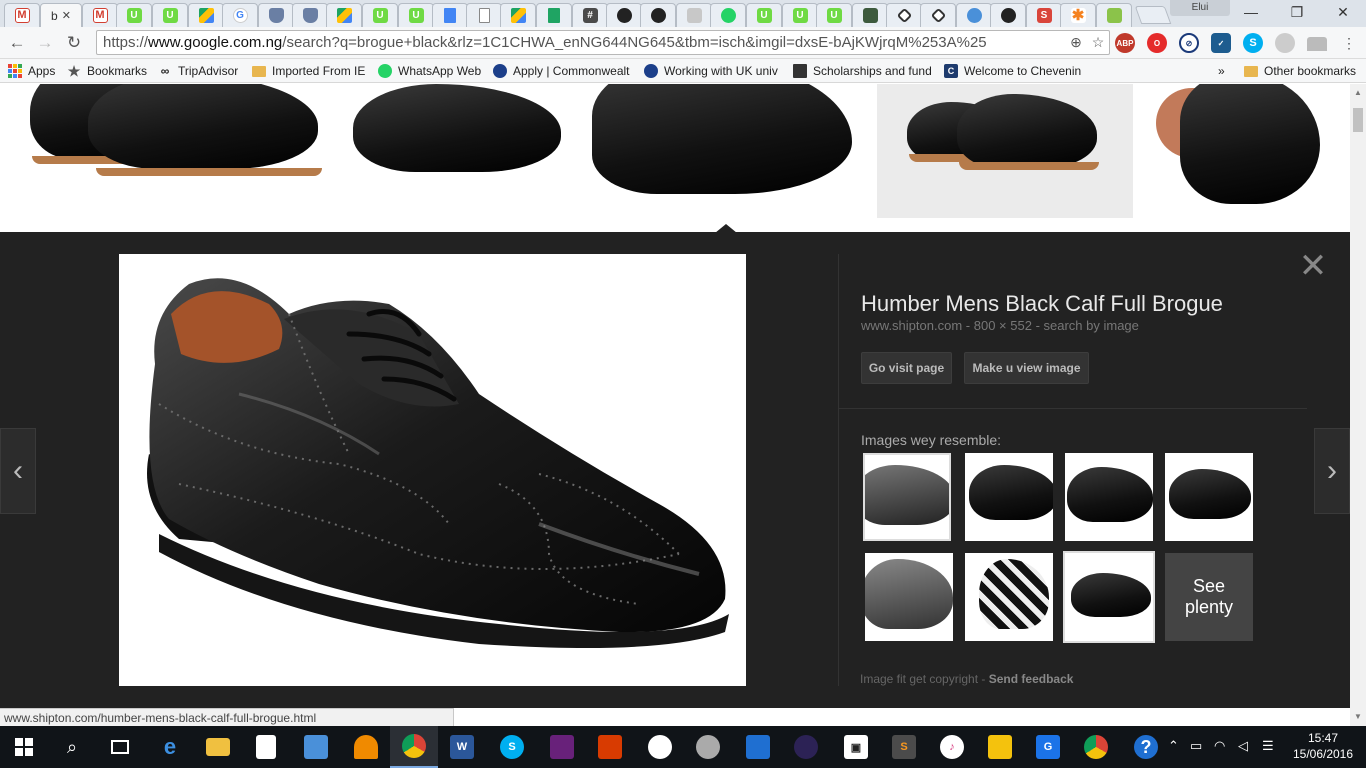  I want to click on taskbar-skype: S, so click(512, 747).